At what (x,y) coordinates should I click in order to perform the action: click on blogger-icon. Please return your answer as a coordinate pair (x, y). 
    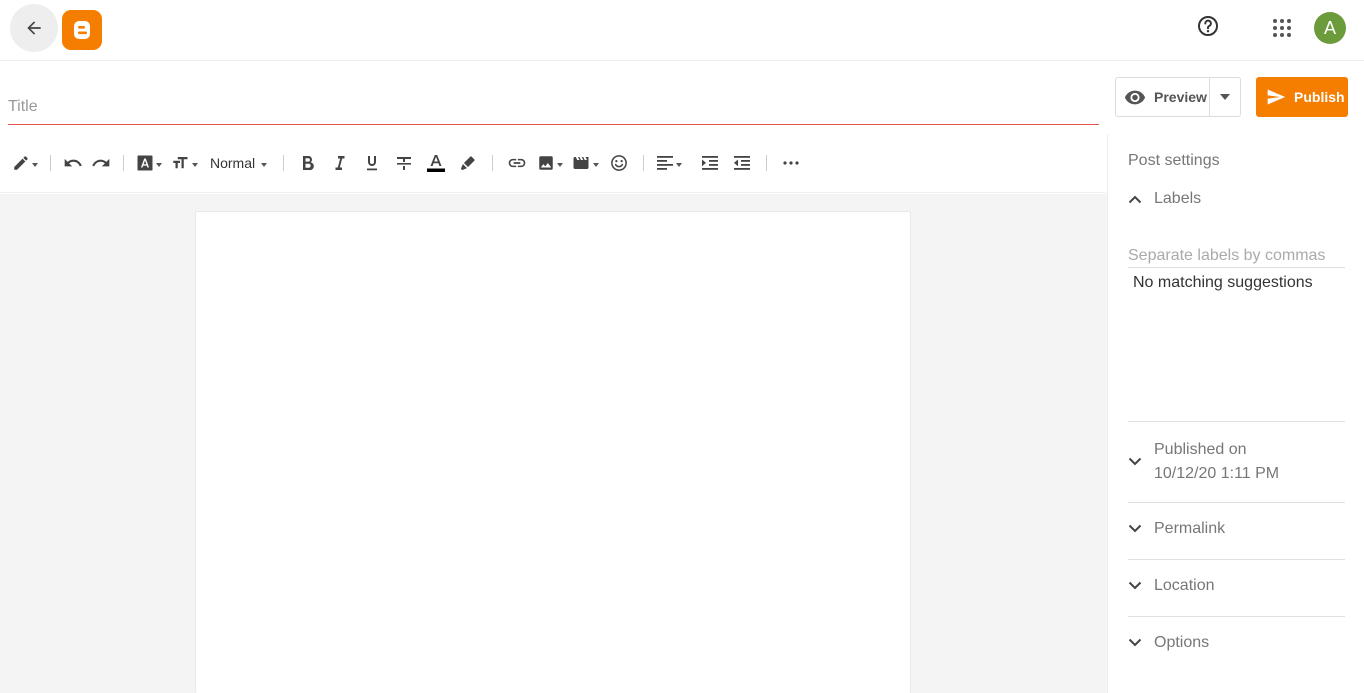
    Looking at the image, I should click on (82, 30).